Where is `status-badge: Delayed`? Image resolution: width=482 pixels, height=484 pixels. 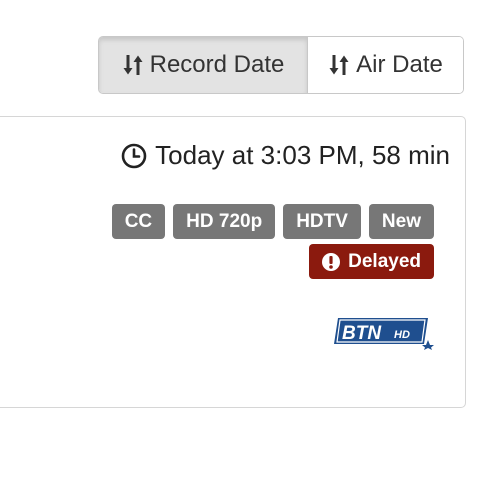
status-badge: Delayed is located at coordinates (371, 261).